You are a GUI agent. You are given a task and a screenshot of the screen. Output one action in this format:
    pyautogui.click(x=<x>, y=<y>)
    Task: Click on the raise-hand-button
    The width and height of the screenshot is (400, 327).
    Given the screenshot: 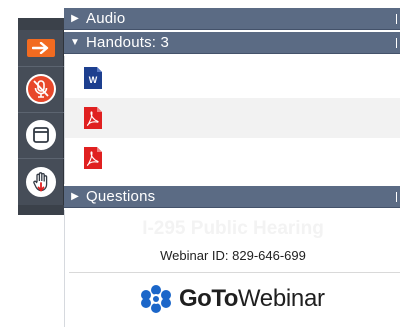 What is the action you would take?
    pyautogui.click(x=41, y=182)
    